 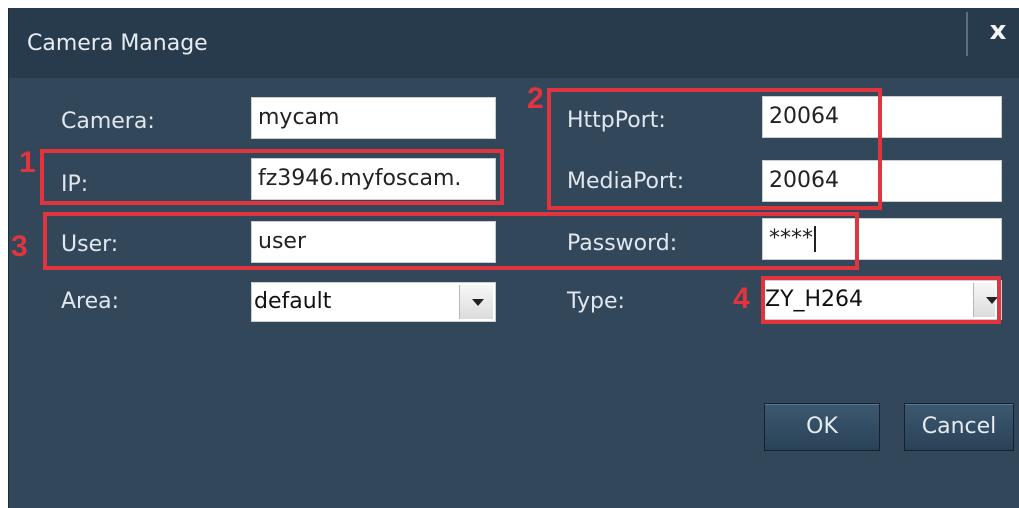 What do you see at coordinates (822, 427) in the screenshot?
I see `ok-button: OK` at bounding box center [822, 427].